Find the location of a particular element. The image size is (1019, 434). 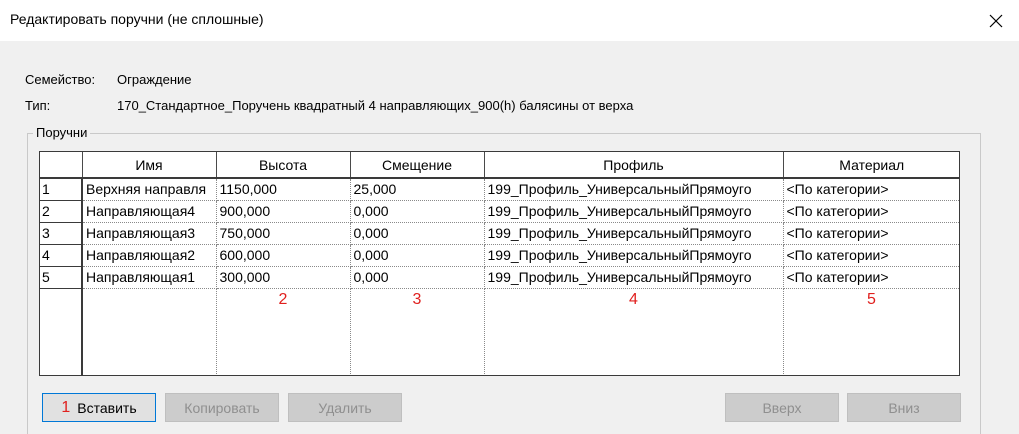

cell-empty: 4 is located at coordinates (634, 331).